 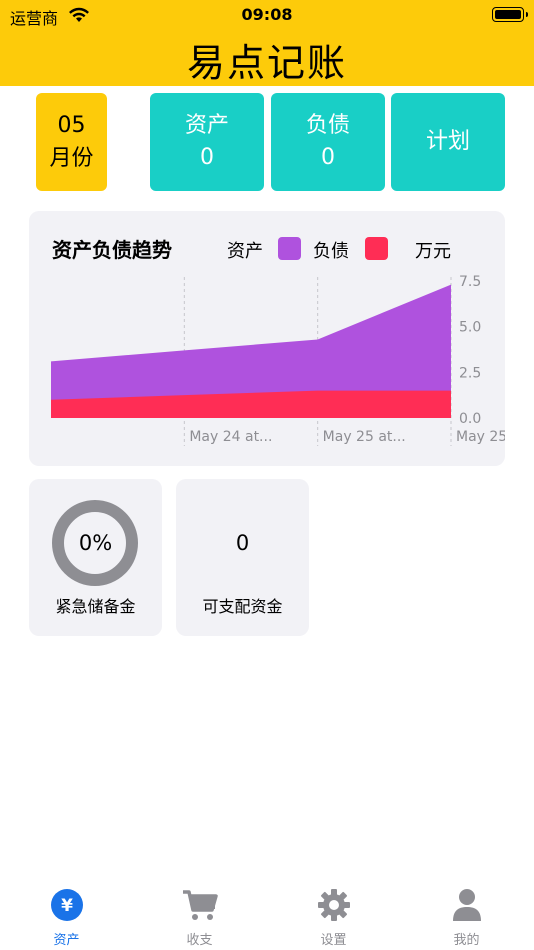 What do you see at coordinates (200, 907) in the screenshot?
I see `cart-icon` at bounding box center [200, 907].